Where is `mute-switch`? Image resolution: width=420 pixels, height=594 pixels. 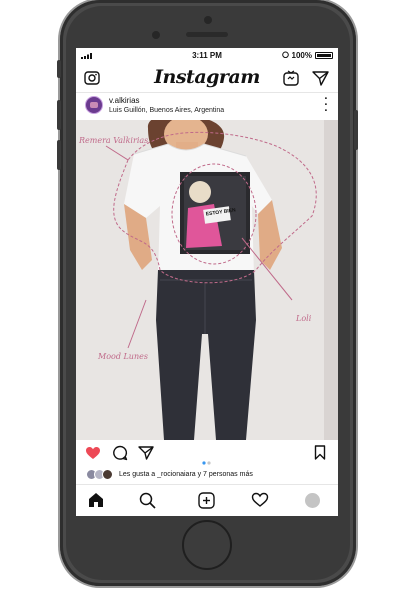
mute-switch is located at coordinates (59, 69).